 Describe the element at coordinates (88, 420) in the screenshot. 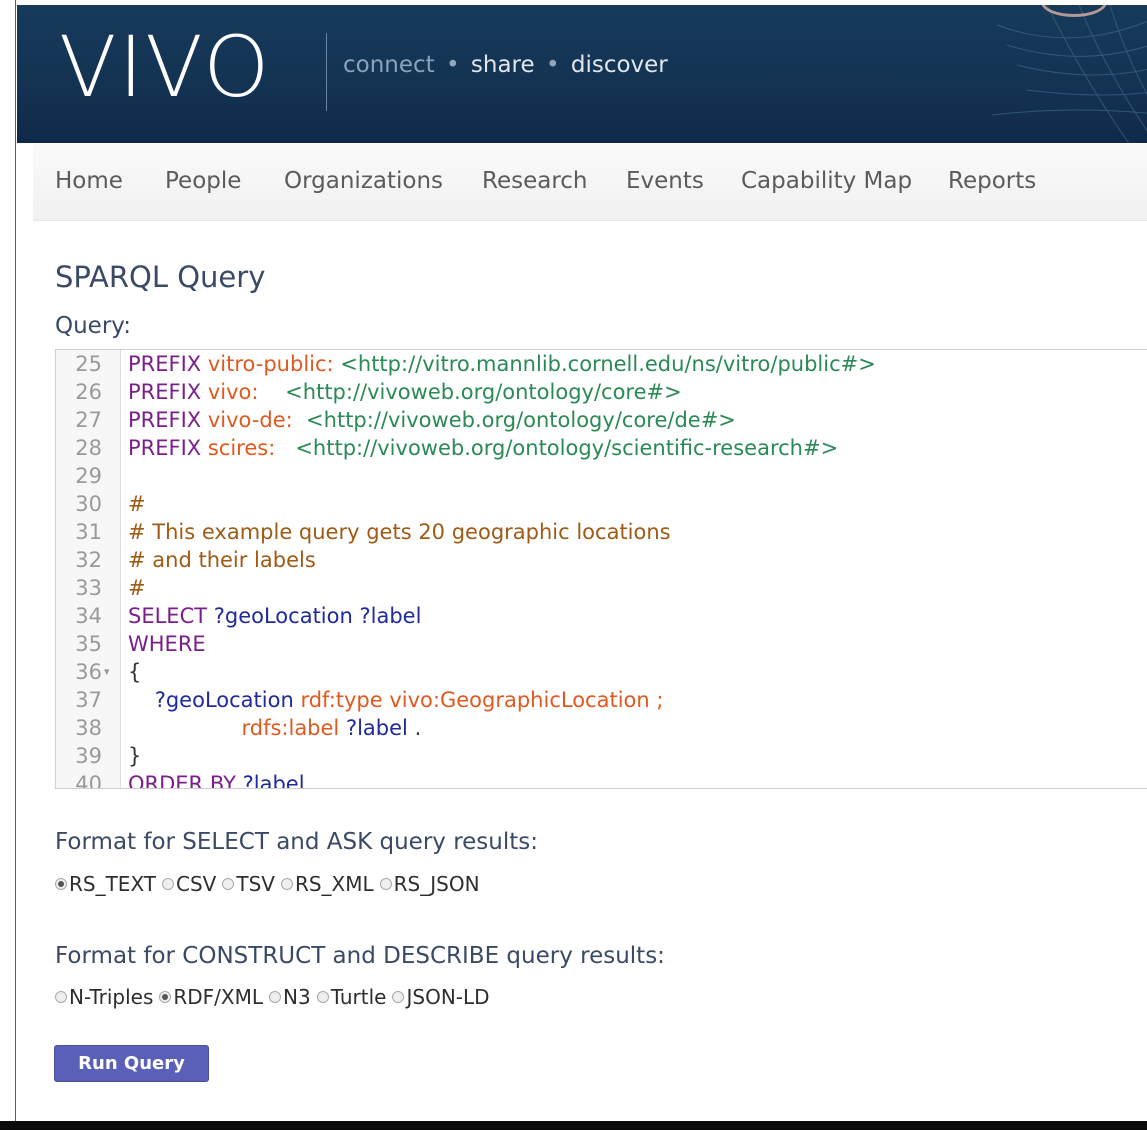

I see `line-number: 27` at that location.